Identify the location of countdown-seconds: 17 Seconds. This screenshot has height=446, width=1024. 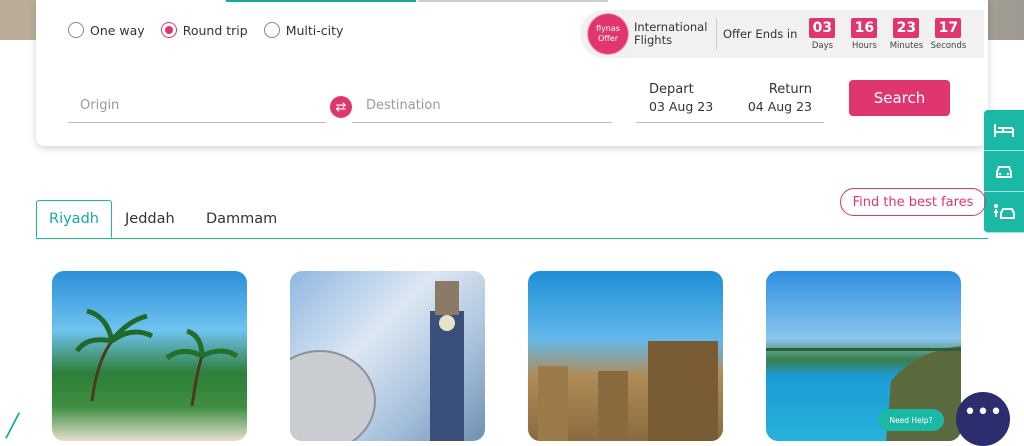
(948, 34).